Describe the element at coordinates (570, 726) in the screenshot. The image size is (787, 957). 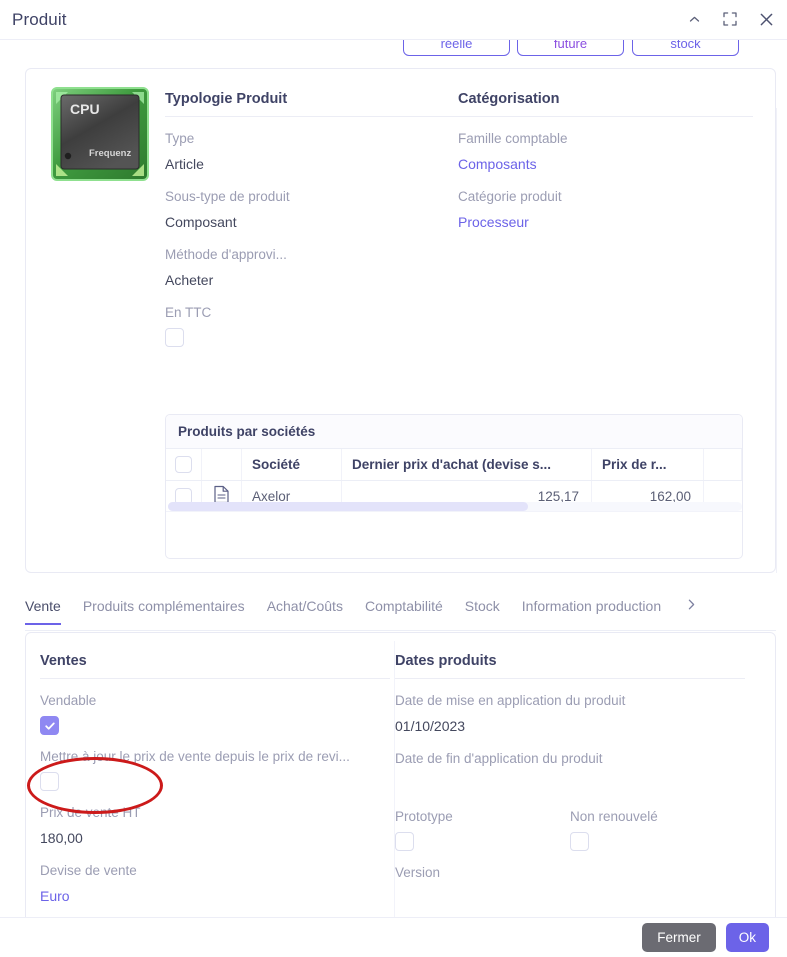
I see `field-date-mise-application-value: 01/10/2023` at that location.